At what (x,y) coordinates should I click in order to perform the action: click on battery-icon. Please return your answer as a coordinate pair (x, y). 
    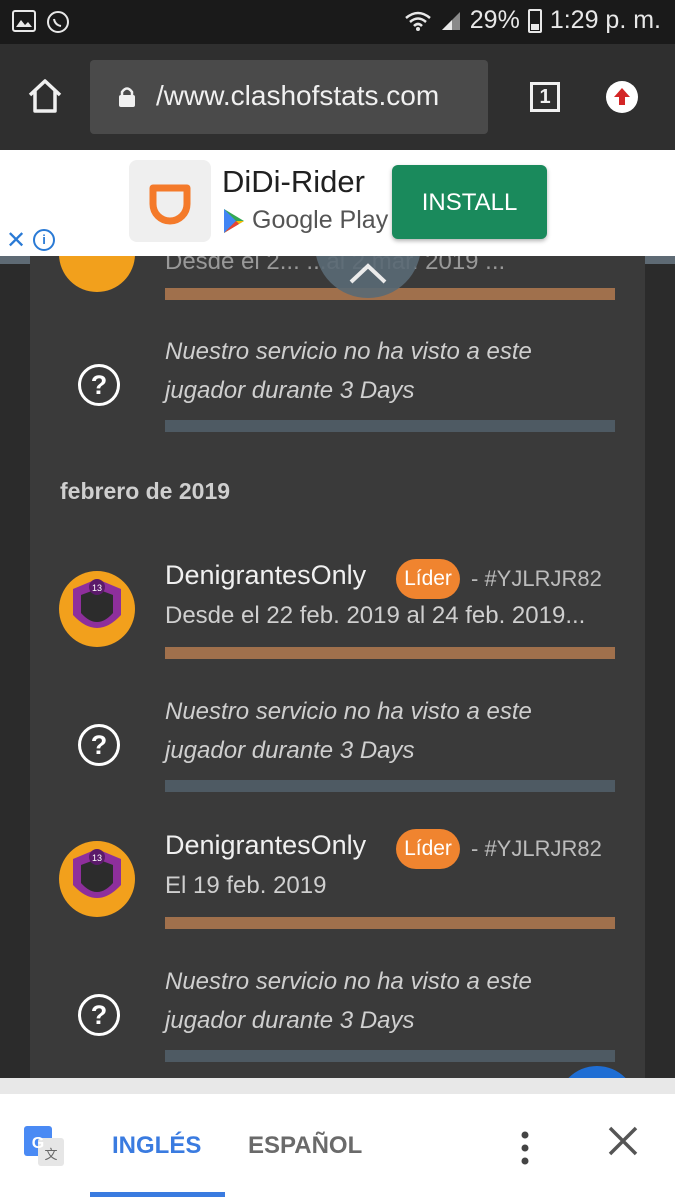
    Looking at the image, I should click on (534, 20).